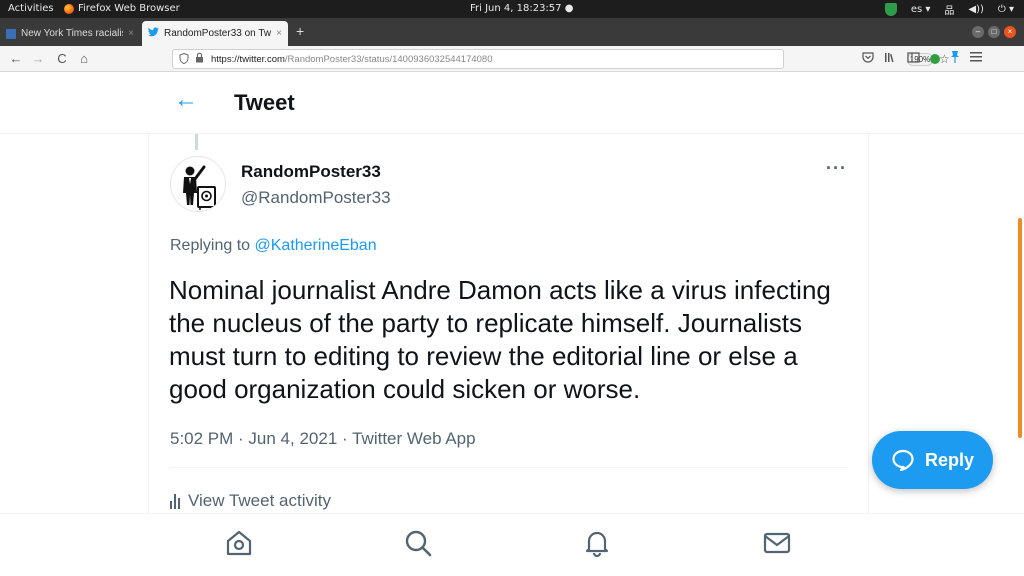  I want to click on reply-button: Reply, so click(932, 460).